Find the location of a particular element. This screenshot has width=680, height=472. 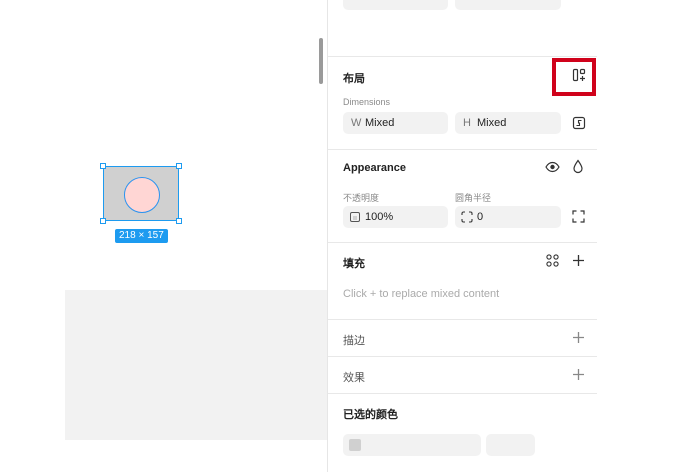

clipped-field-right is located at coordinates (508, 5).